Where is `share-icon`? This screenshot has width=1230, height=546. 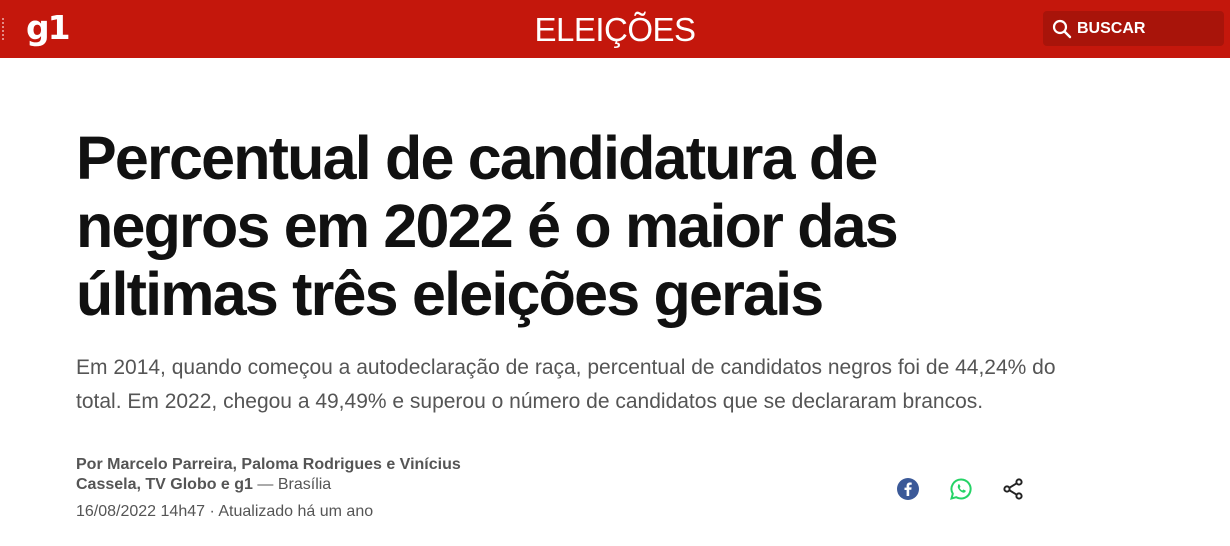 share-icon is located at coordinates (1013, 489).